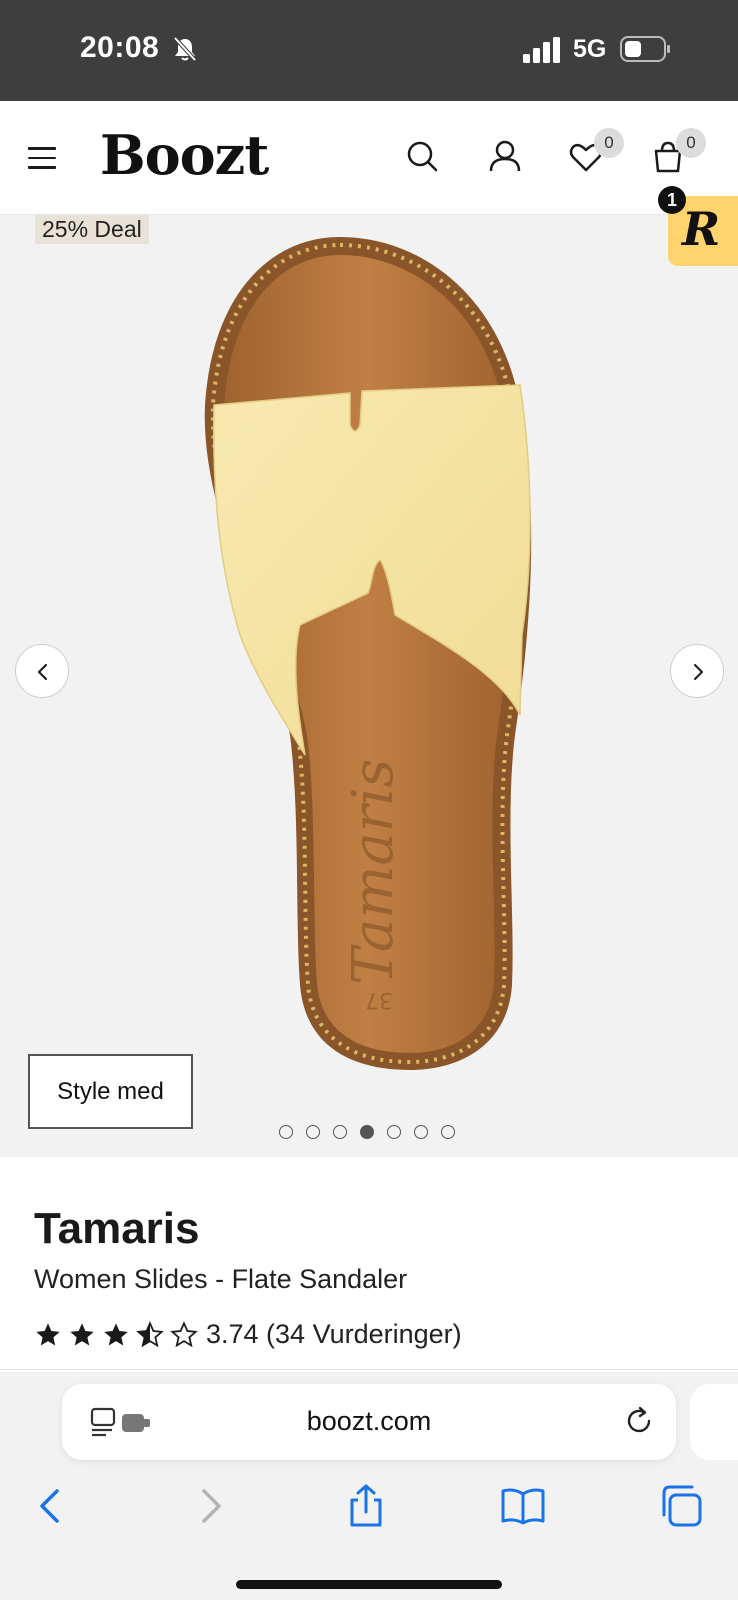 The height and width of the screenshot is (1600, 738). What do you see at coordinates (590, 49) in the screenshot?
I see `network-type: 5G` at bounding box center [590, 49].